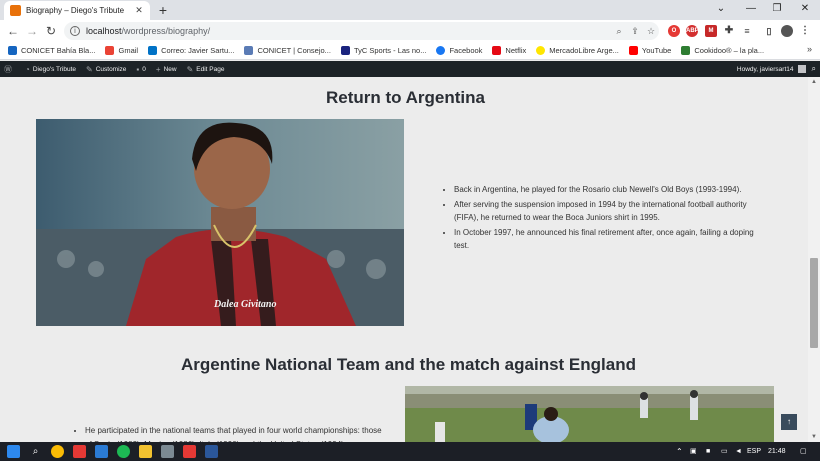 Image resolution: width=820 pixels, height=461 pixels. Describe the element at coordinates (77, 10) in the screenshot. I see `browser-tab: Biography – Diego's Tribute ✕` at that location.